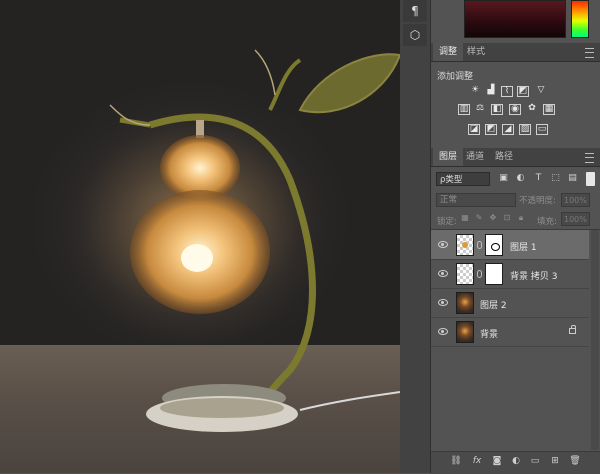 This screenshot has width=600, height=474. I want to click on fx-icon: fx, so click(477, 461).